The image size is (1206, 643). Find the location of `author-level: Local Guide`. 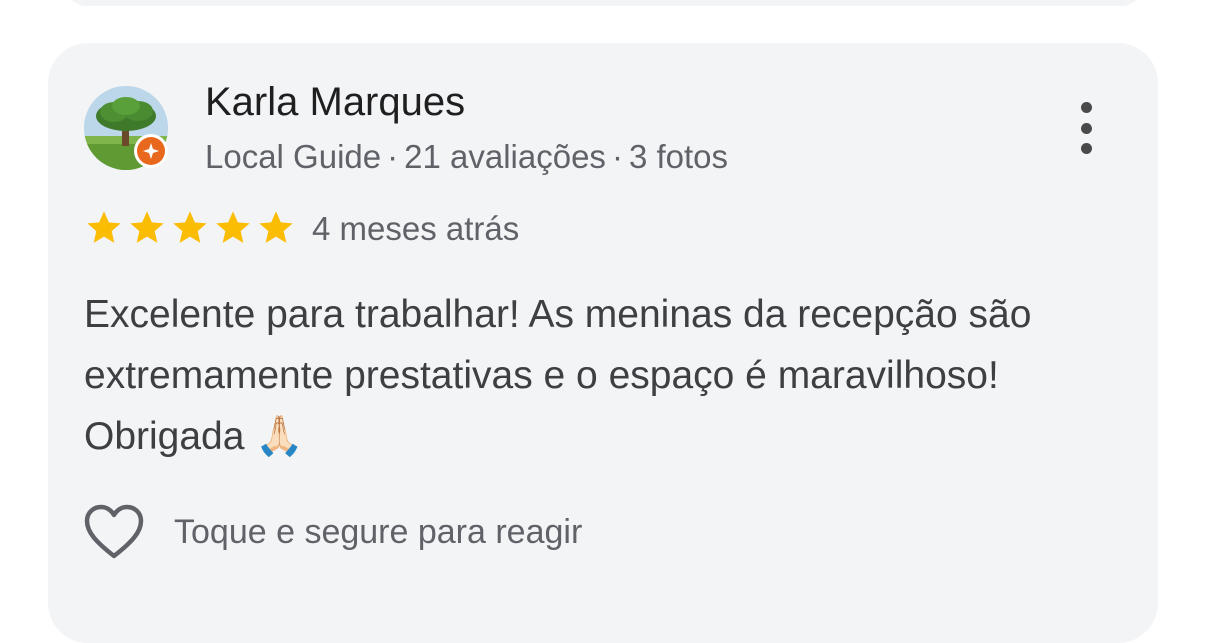

author-level: Local Guide is located at coordinates (293, 156).